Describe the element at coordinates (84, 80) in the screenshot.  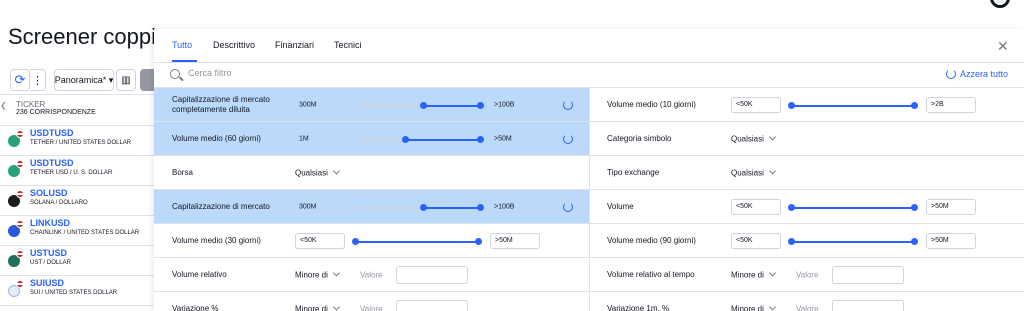
I see `view-select-button: Panoramica* ▾` at that location.